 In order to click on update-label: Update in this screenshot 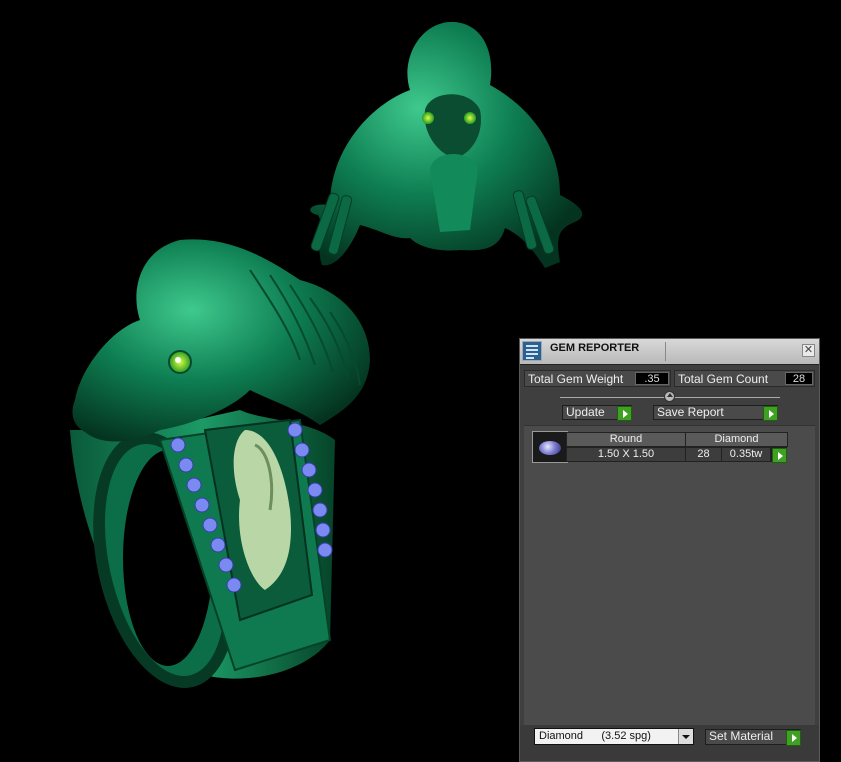, I will do `click(585, 412)`.